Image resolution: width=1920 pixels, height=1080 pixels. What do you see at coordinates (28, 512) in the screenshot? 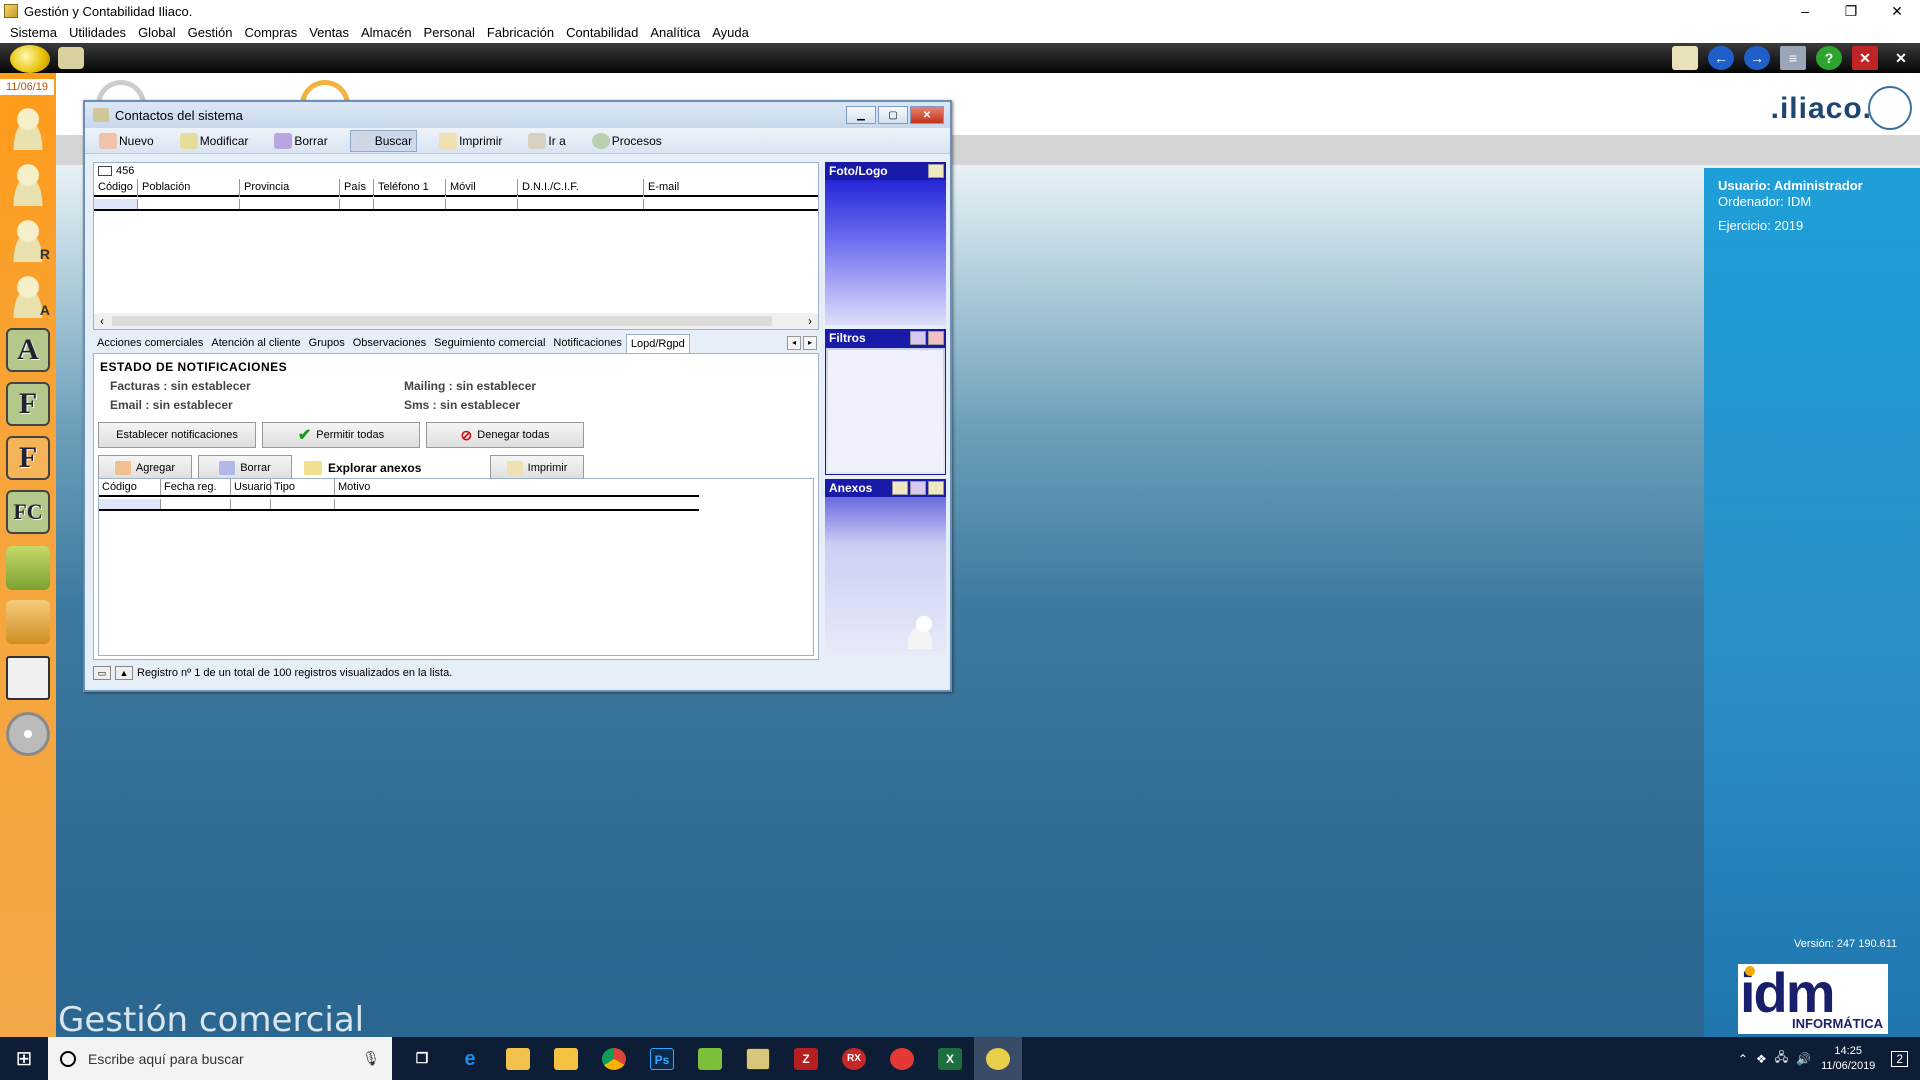
I see `fc-icon: FC` at bounding box center [28, 512].